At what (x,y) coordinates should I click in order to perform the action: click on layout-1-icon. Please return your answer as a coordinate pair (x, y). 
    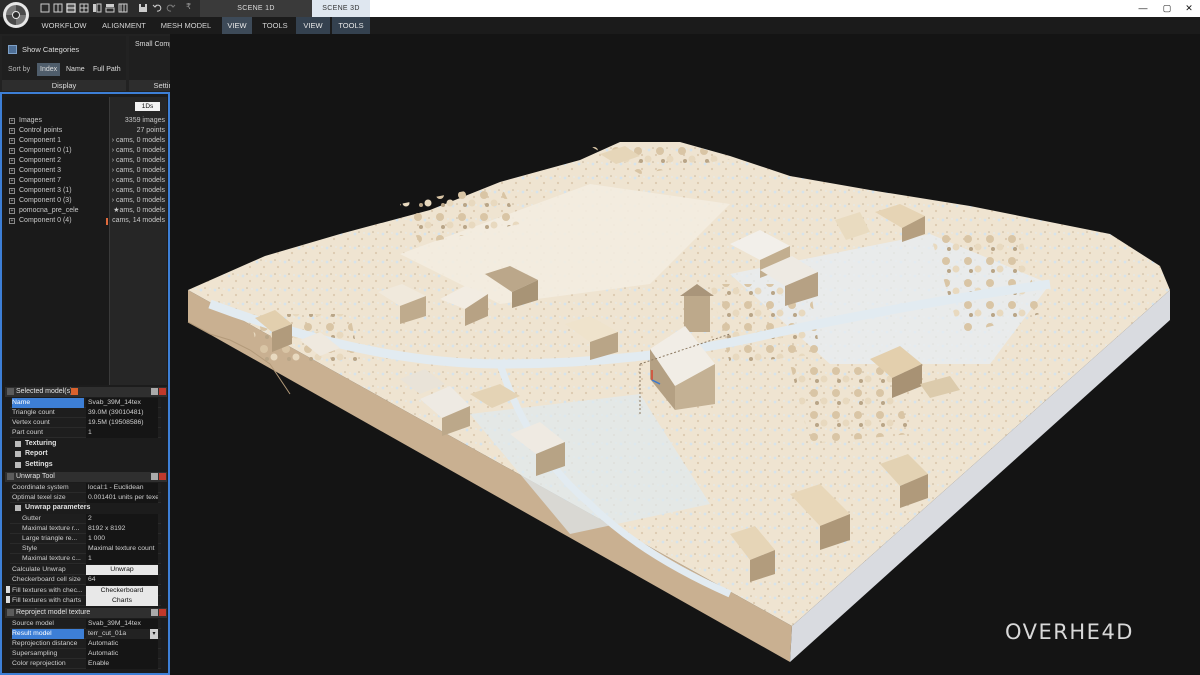
    Looking at the image, I should click on (45, 8).